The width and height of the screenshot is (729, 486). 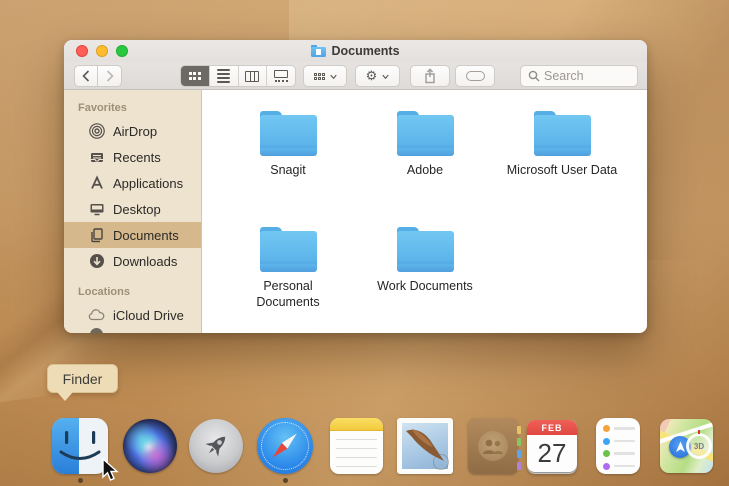 I want to click on search-field, so click(x=579, y=76).